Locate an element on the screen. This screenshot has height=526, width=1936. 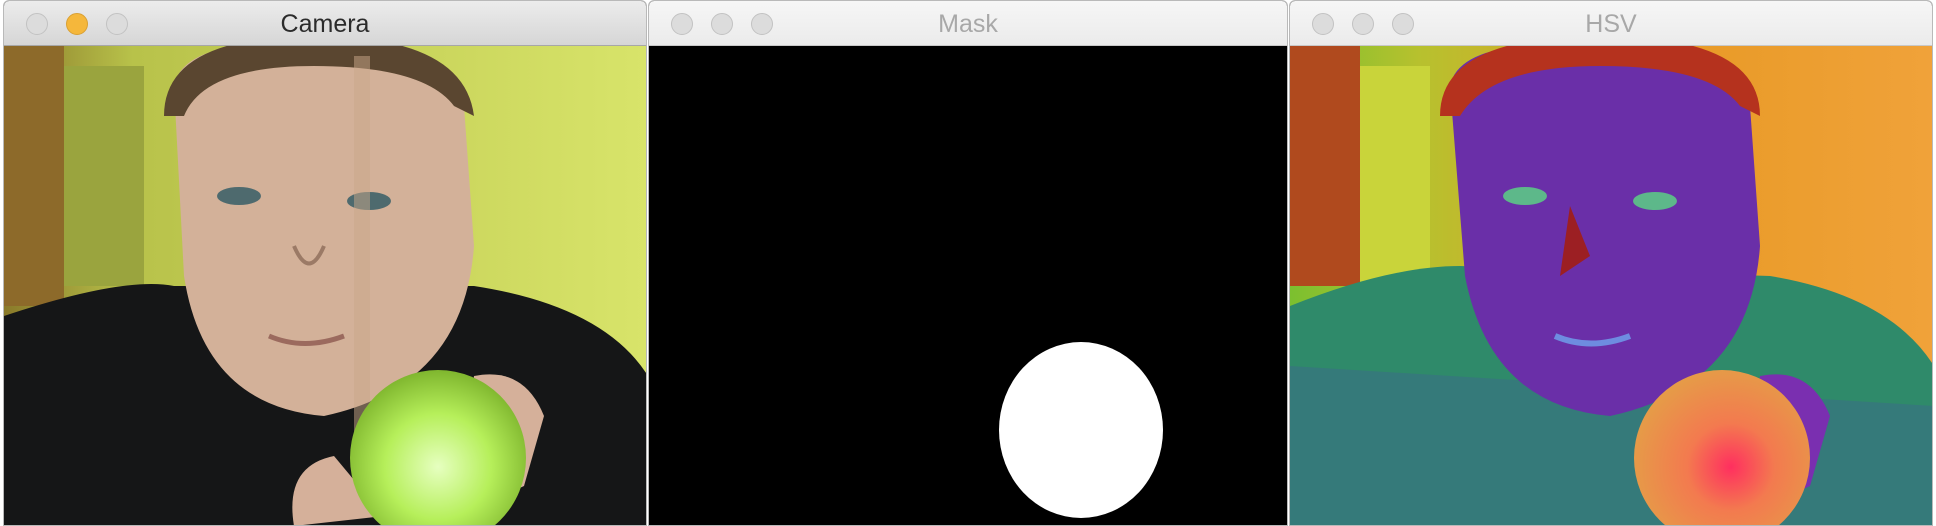
window-title: Mask is located at coordinates (968, 24).